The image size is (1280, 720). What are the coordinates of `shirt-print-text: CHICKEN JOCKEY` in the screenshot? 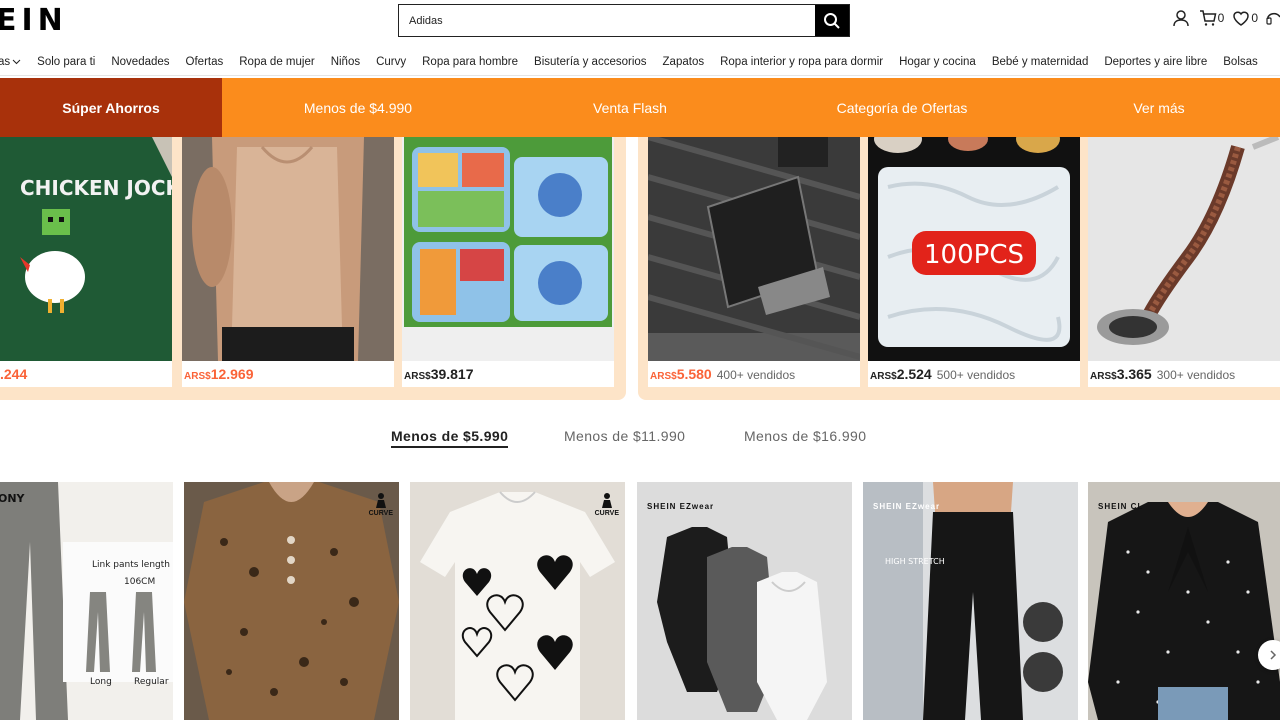 It's located at (96, 188).